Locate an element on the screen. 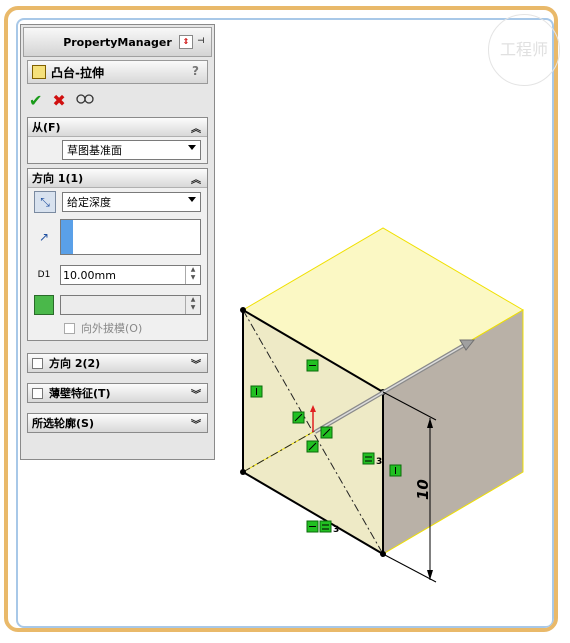 The height and width of the screenshot is (643, 570). boss-extrude-icon is located at coordinates (39, 72).